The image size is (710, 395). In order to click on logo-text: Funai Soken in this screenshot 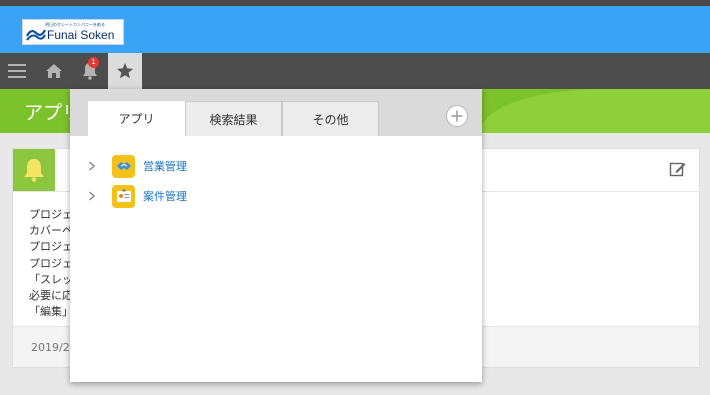, I will do `click(81, 35)`.